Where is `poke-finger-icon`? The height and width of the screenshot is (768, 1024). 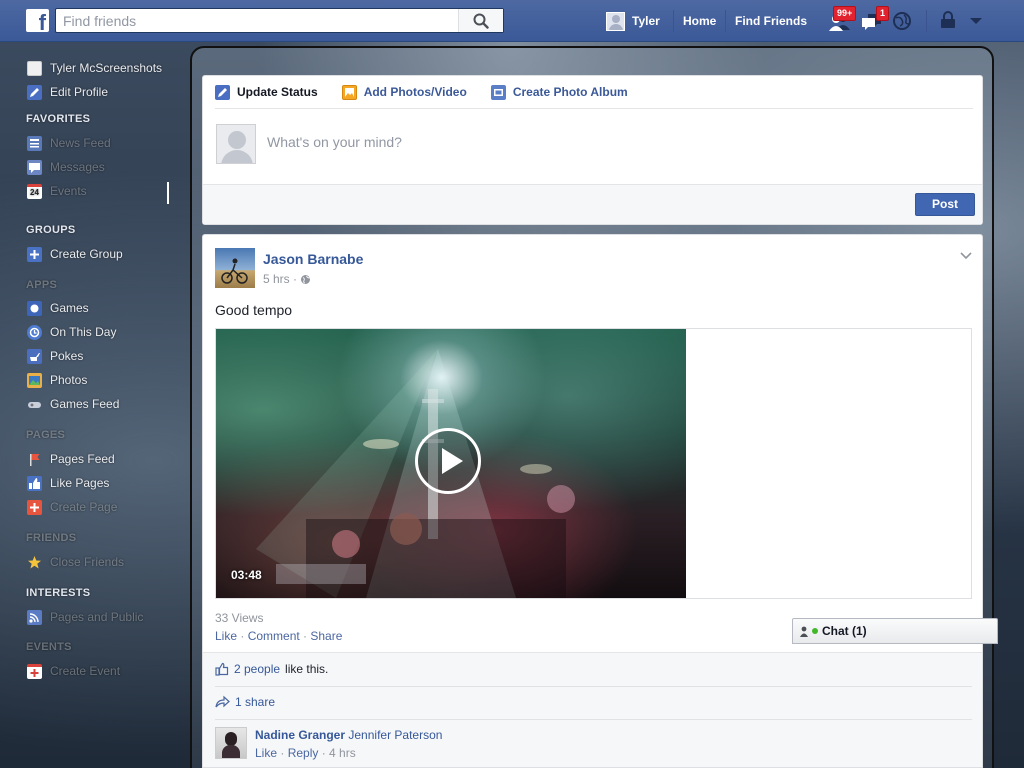 poke-finger-icon is located at coordinates (34, 356).